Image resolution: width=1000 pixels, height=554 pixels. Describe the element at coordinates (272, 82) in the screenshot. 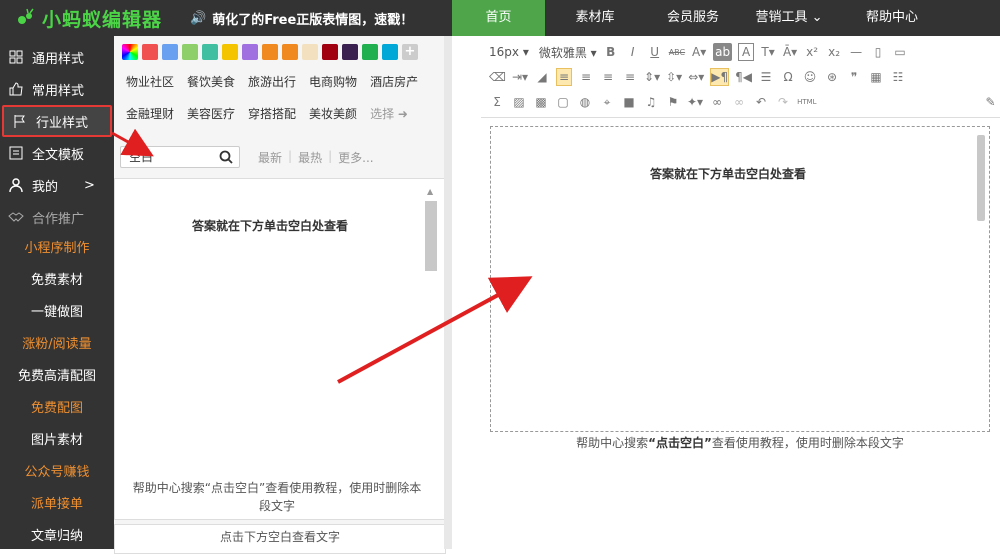

I see `category-travel: 旅游出行` at that location.